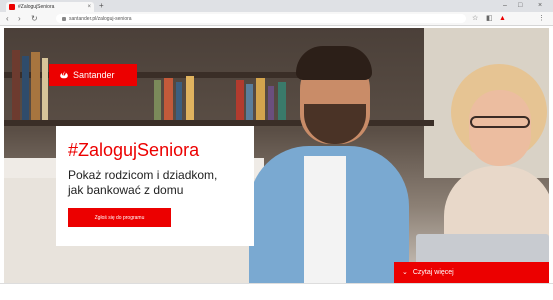  What do you see at coordinates (100, 18) in the screenshot?
I see `url-text: santander.pl/zaloguj-seniora` at bounding box center [100, 18].